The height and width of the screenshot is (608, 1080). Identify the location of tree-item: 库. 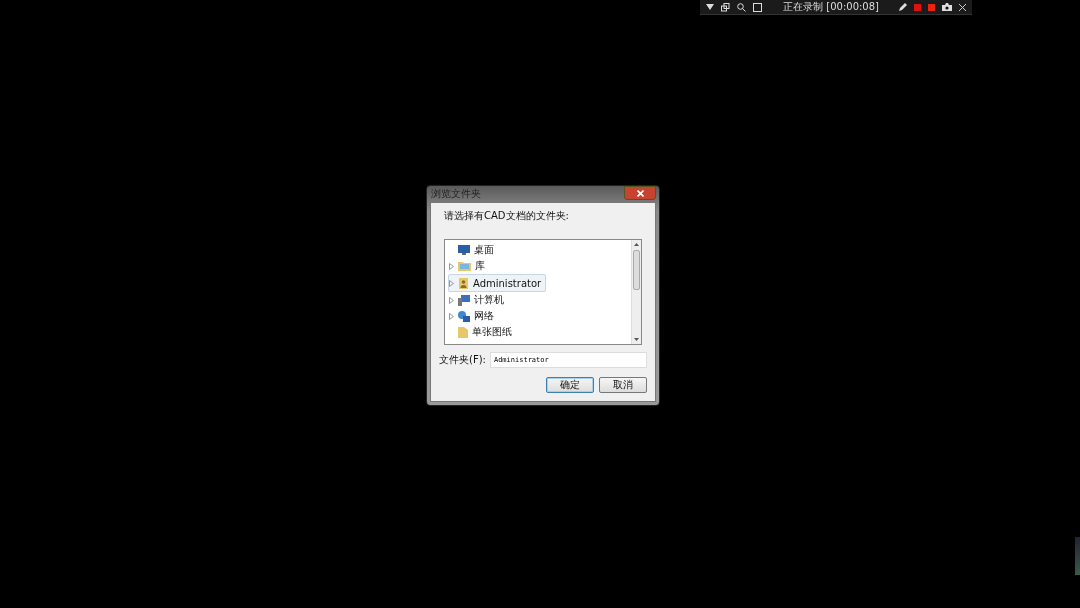
(469, 266).